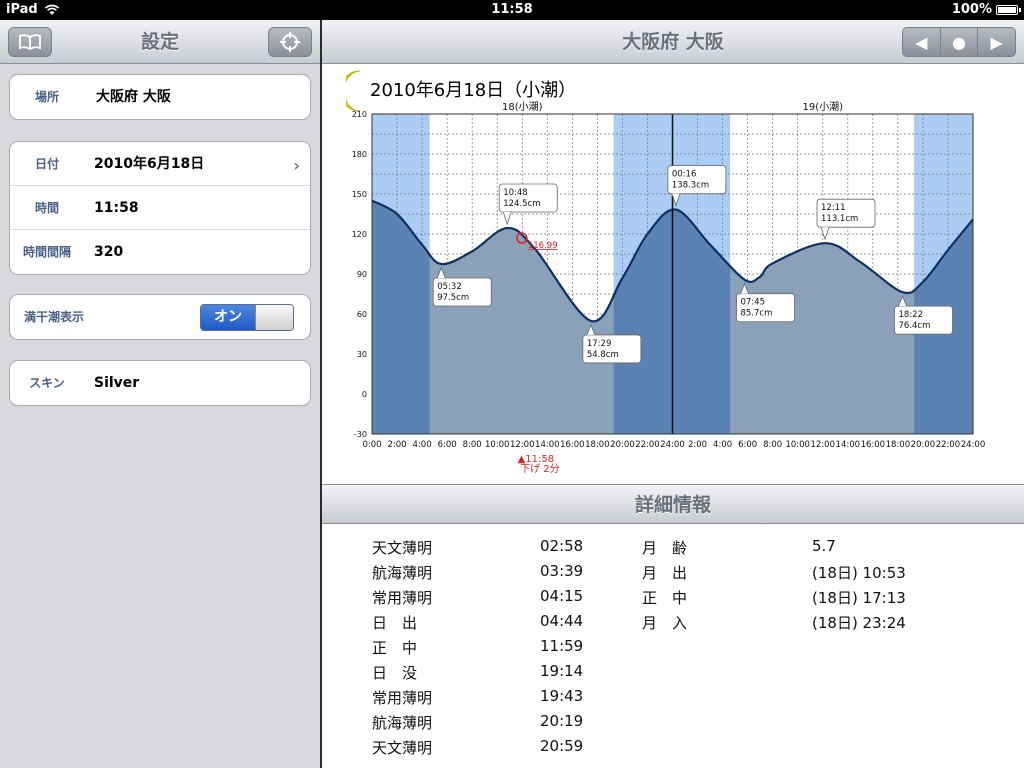 The width and height of the screenshot is (1024, 768). I want to click on battery-percent: 100%, so click(971, 9).